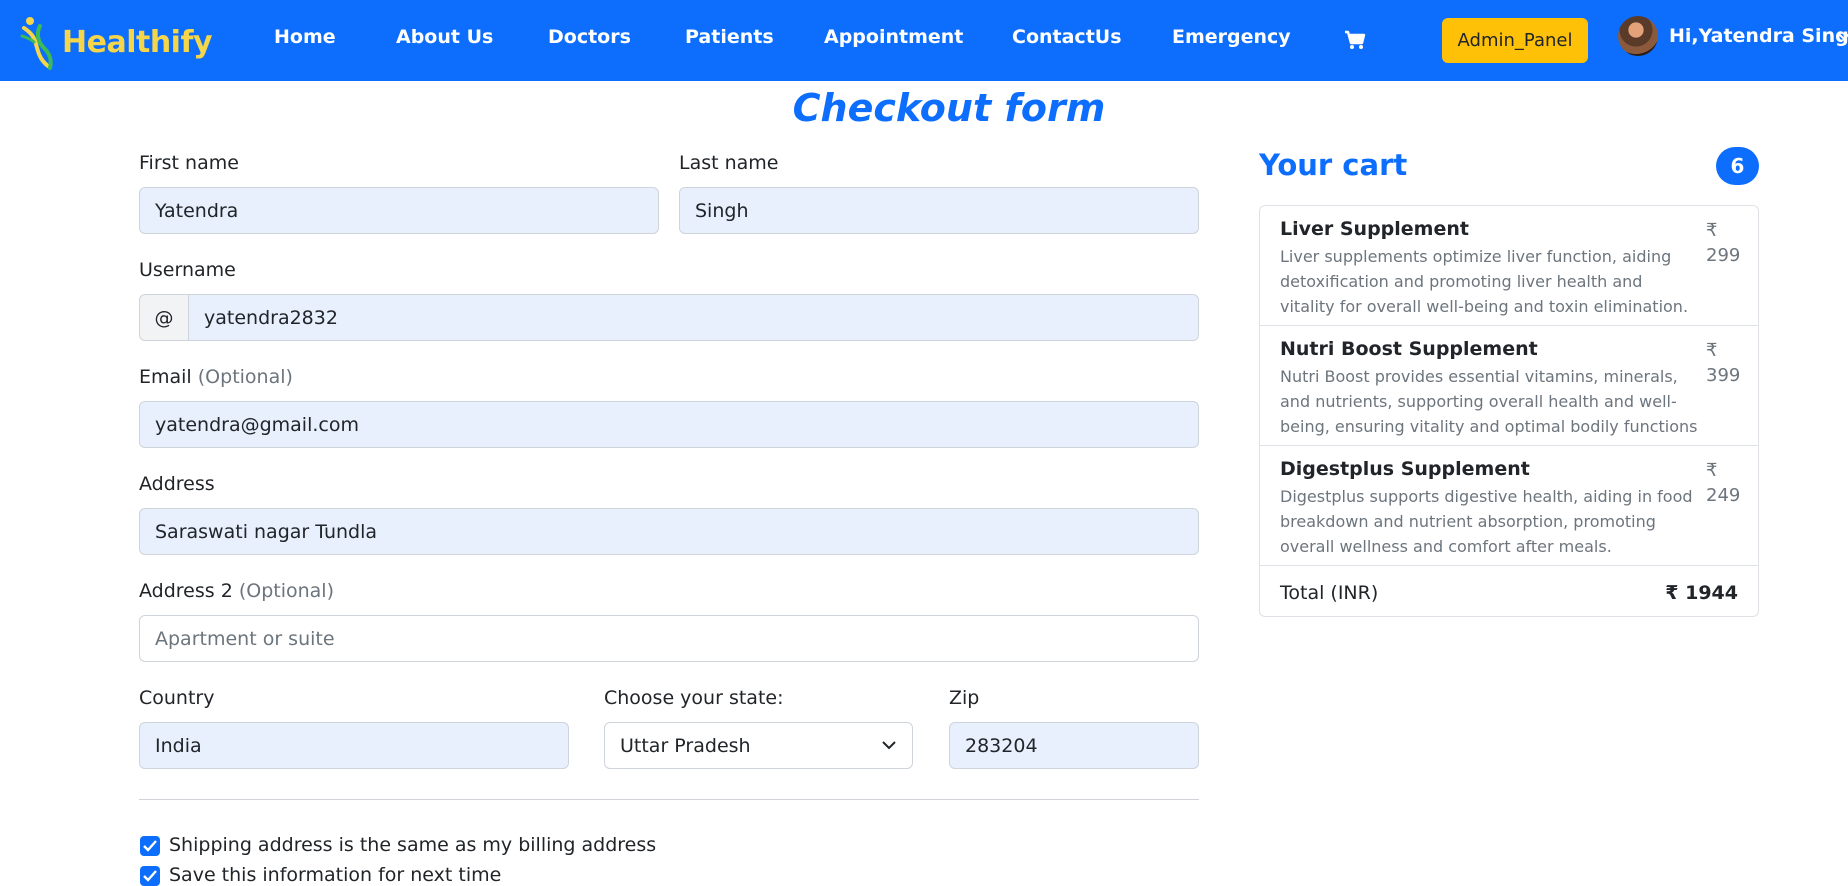  Describe the element at coordinates (165, 377) in the screenshot. I see `email-label-text: Email` at that location.